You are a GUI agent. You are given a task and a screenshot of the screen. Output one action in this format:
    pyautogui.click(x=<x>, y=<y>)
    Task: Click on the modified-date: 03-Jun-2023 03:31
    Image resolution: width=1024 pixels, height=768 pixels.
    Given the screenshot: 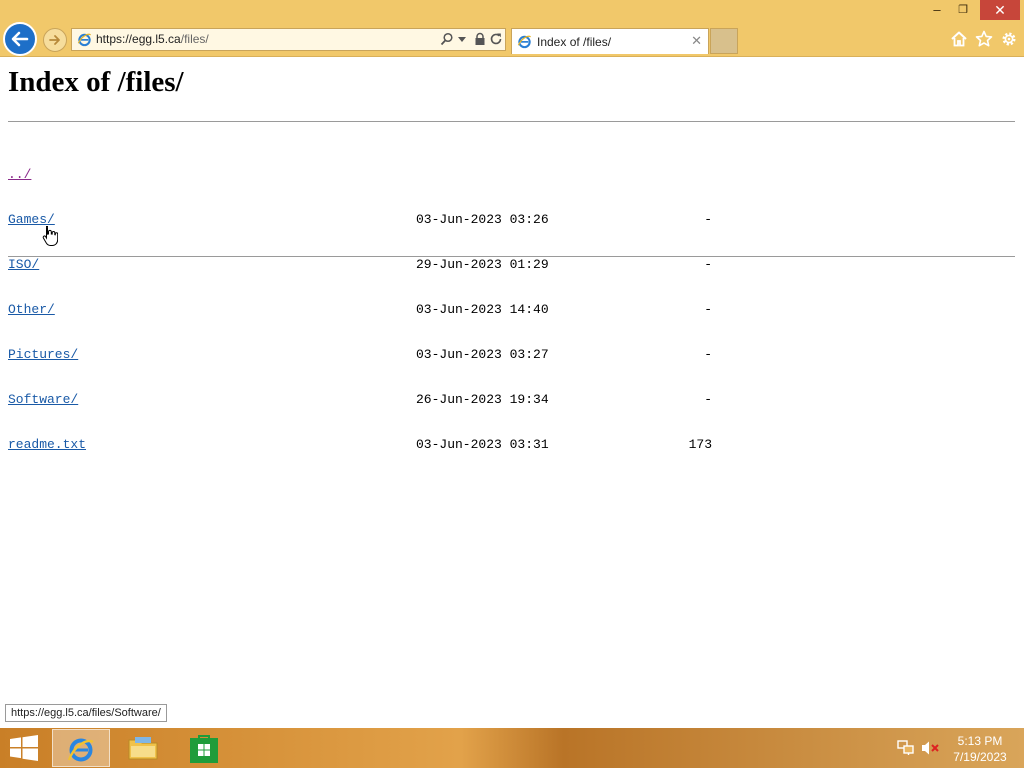 What is the action you would take?
    pyautogui.click(x=482, y=444)
    